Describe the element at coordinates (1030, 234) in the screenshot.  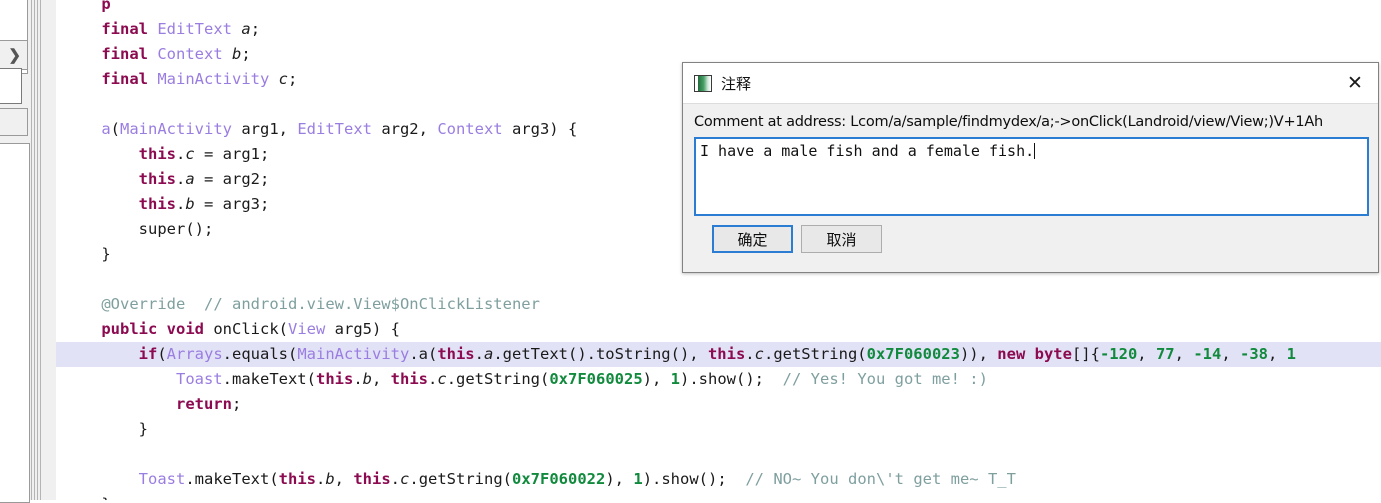
I see `dialog-button-row: 确定 取消` at that location.